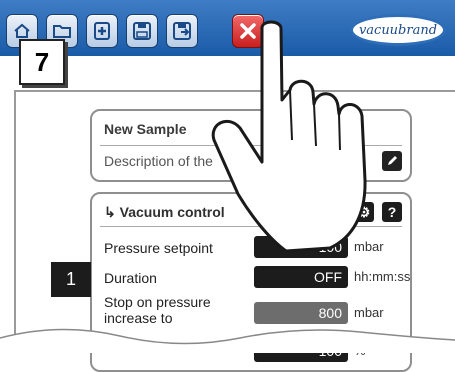 Image resolution: width=455 pixels, height=372 pixels. I want to click on sample-name: New Sample, so click(145, 129).